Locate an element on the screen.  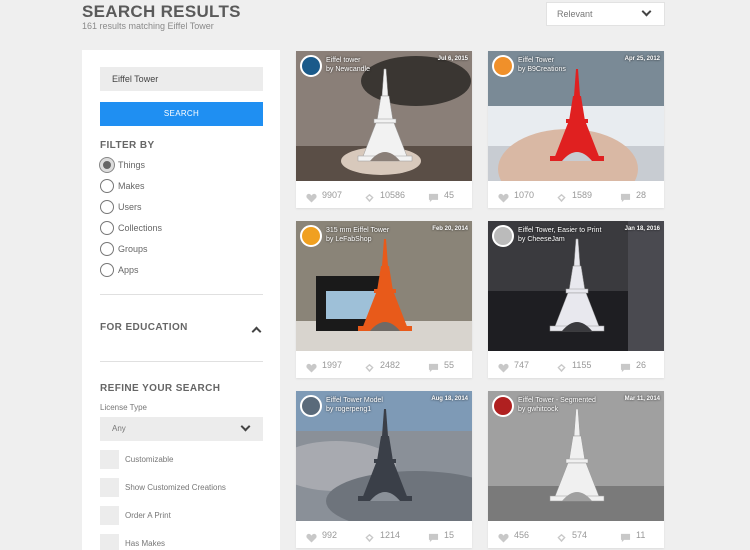
collect-count: 10586 is located at coordinates (393, 195).